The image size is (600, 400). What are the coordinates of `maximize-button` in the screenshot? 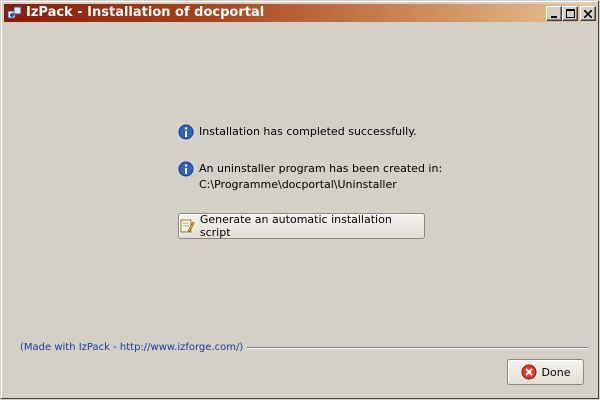 It's located at (570, 13).